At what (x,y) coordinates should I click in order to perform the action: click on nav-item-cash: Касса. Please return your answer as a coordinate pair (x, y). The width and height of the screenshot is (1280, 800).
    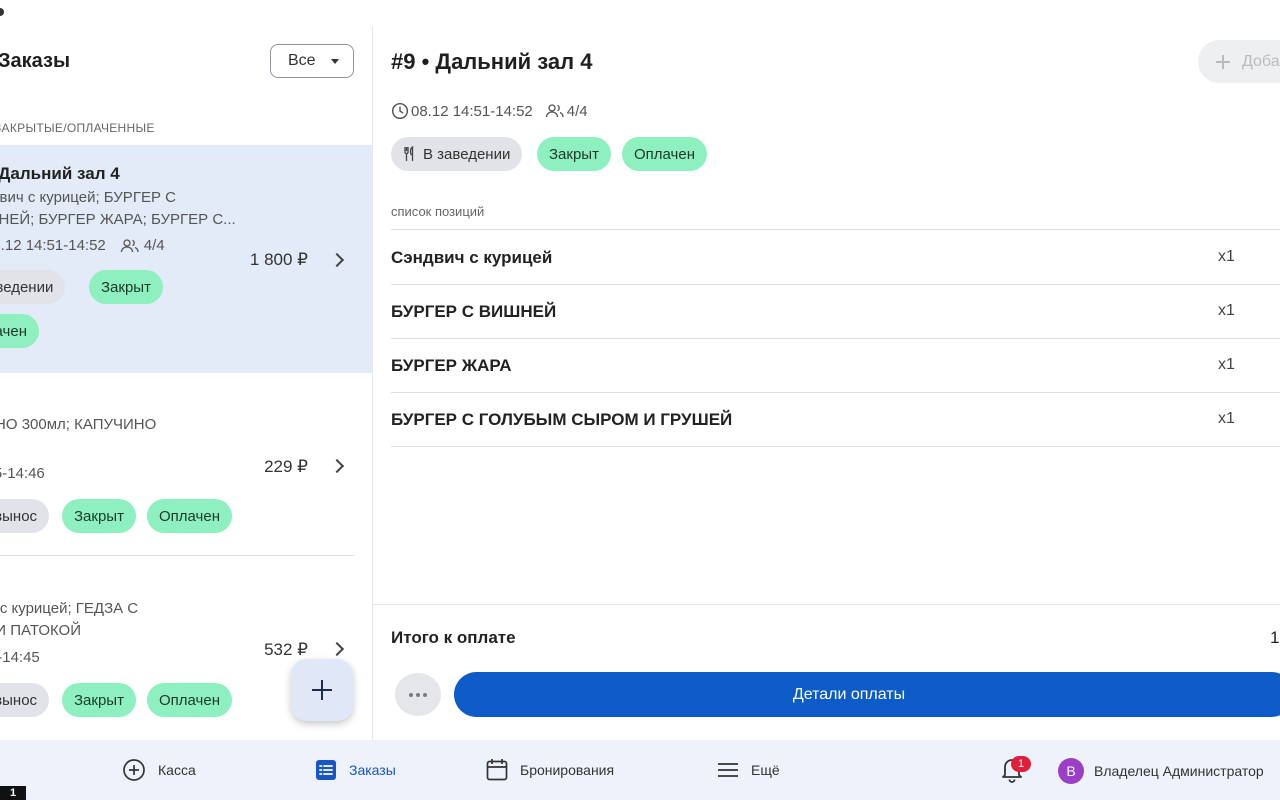
    Looking at the image, I should click on (159, 770).